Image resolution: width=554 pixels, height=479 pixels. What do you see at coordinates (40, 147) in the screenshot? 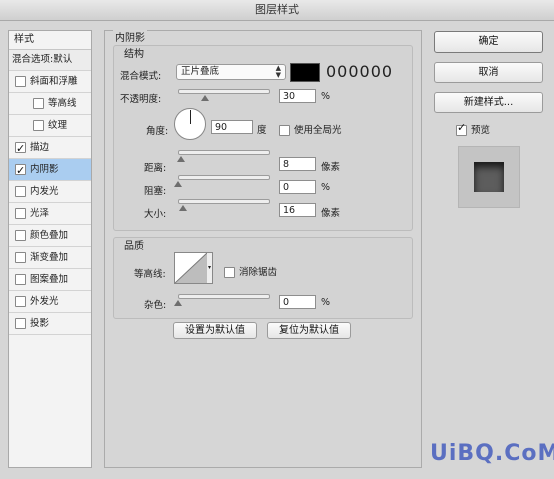
I see `style-item-label: 描边` at bounding box center [40, 147].